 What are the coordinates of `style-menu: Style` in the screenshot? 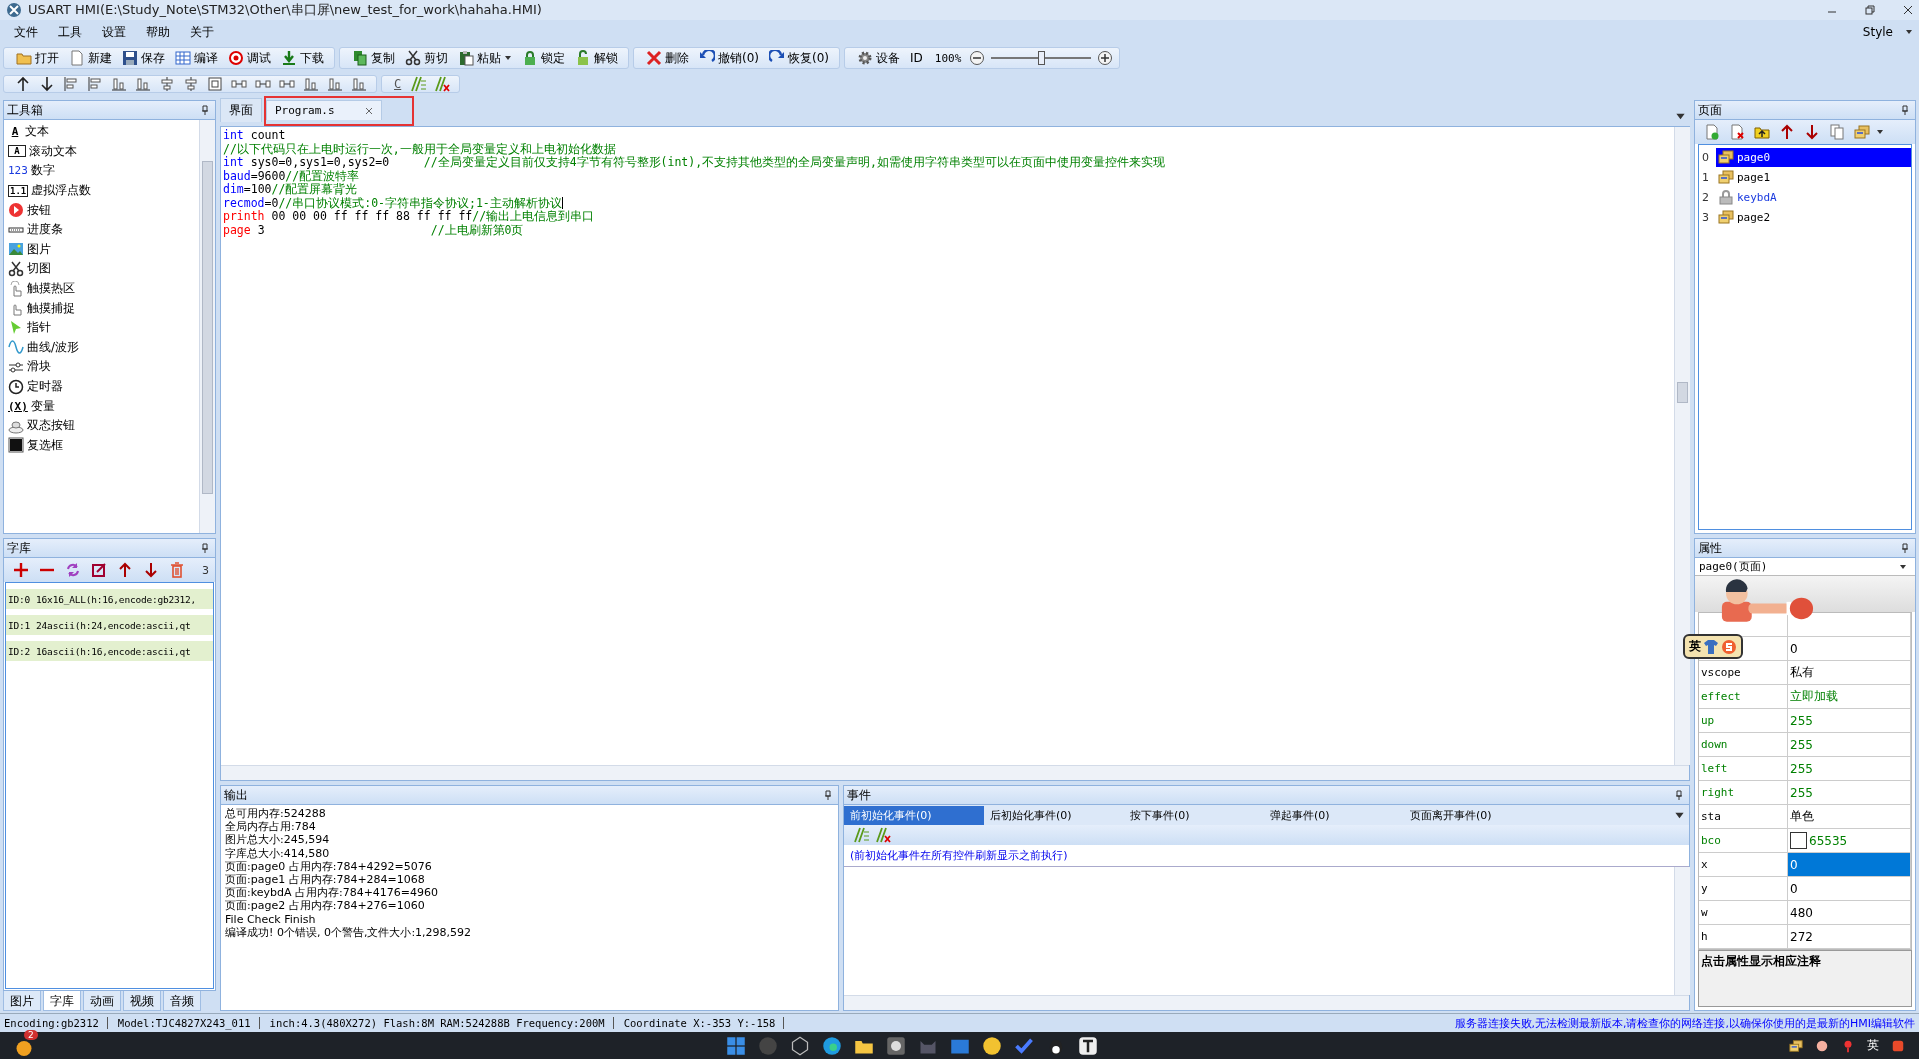 It's located at (1877, 32).